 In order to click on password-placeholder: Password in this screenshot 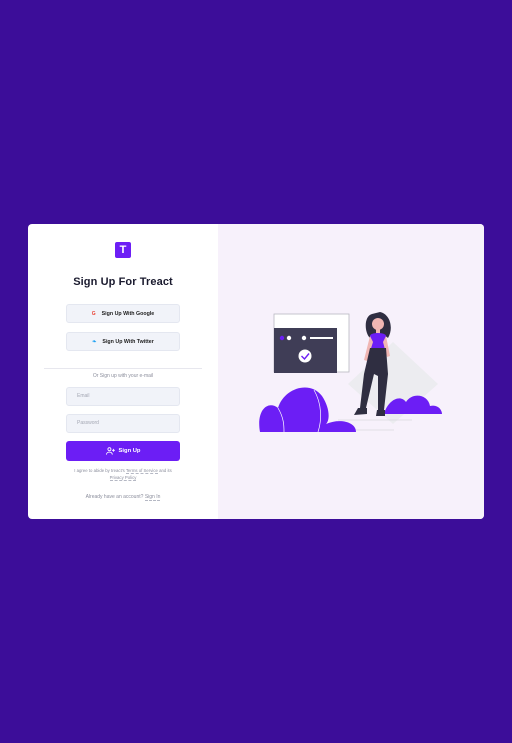, I will do `click(88, 423)`.